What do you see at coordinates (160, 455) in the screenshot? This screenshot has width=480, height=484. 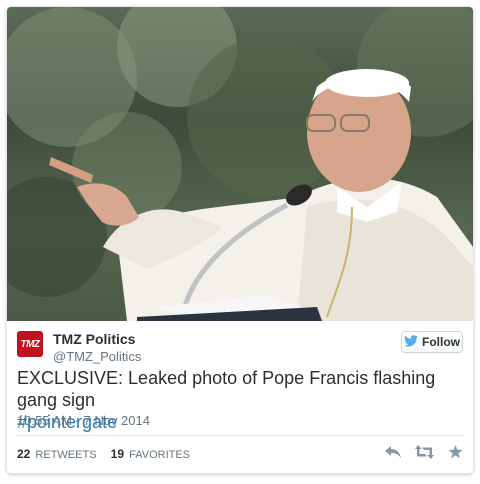 I see `favorites-label: FAVORITES` at bounding box center [160, 455].